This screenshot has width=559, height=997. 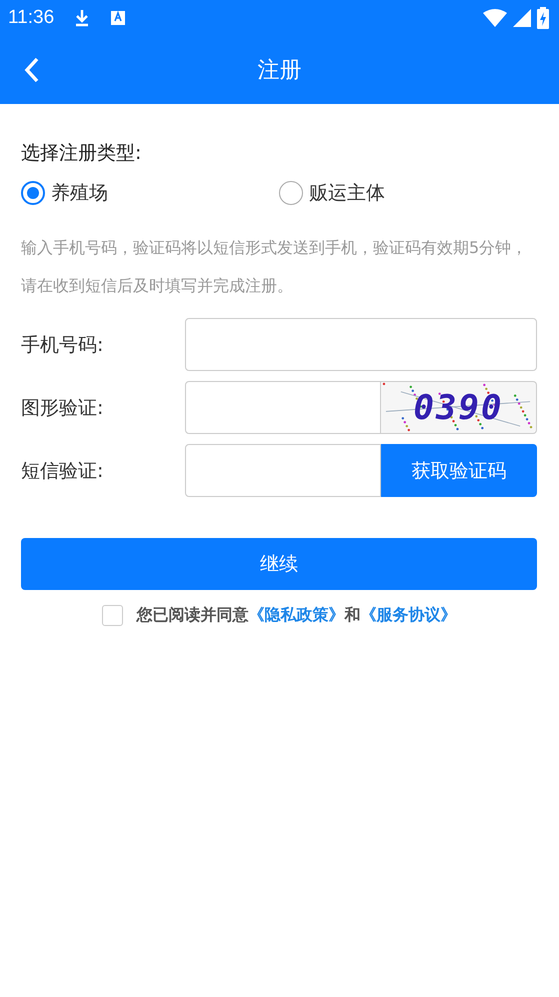 What do you see at coordinates (62, 345) in the screenshot?
I see `field-label: 手机号码:` at bounding box center [62, 345].